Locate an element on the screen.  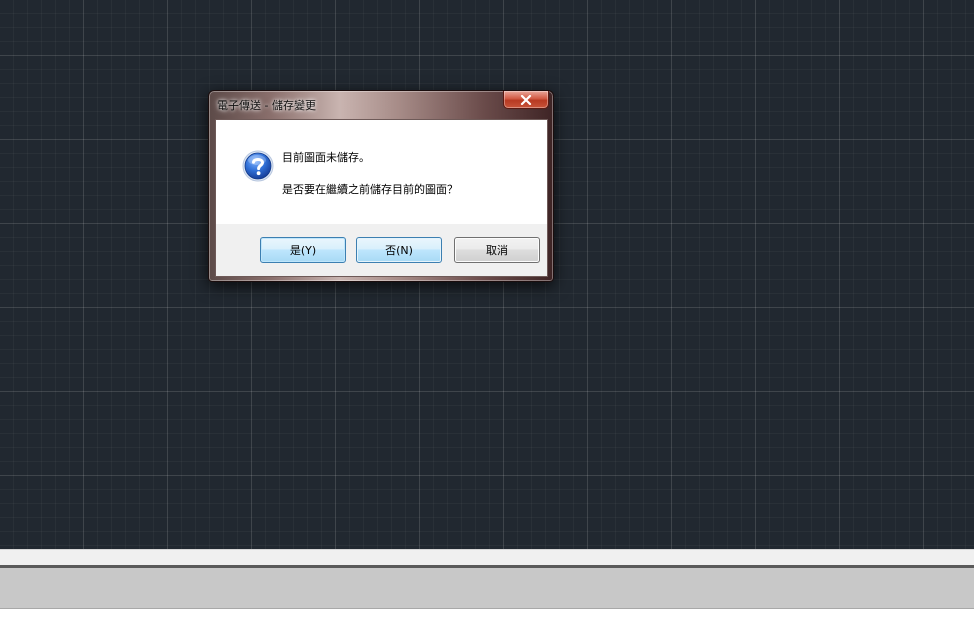
command-line-area is located at coordinates (487, 557).